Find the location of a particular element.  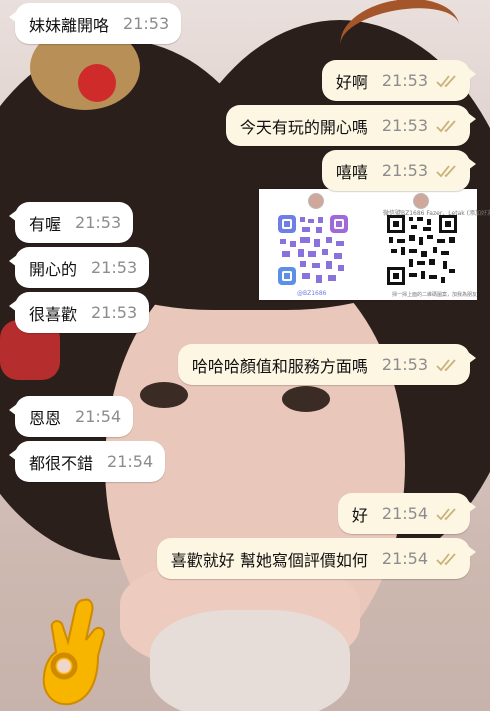

message-bubble-outgoing: 好 21:54 is located at coordinates (407, 513).